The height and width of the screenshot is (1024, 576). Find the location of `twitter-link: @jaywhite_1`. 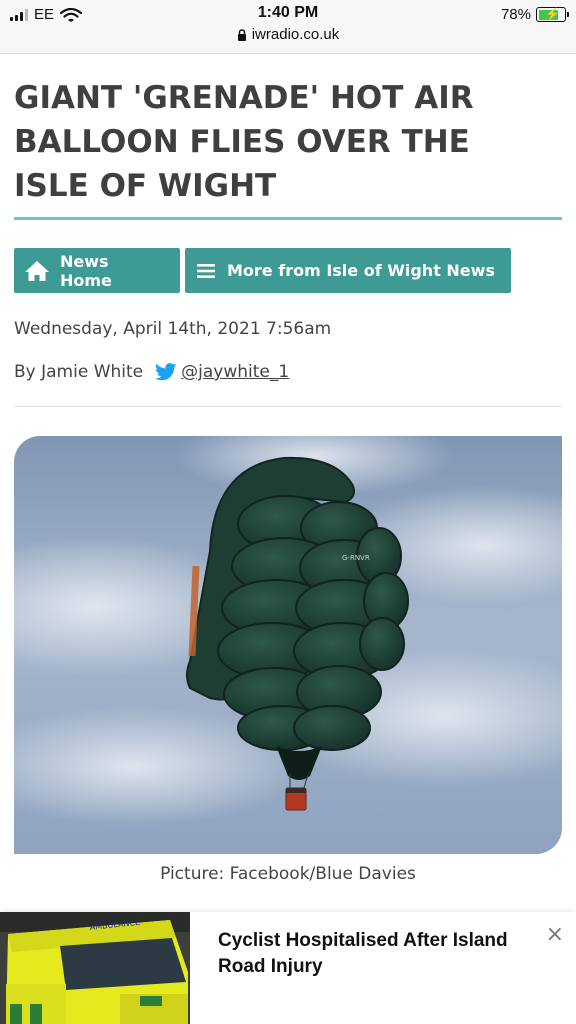

twitter-link: @jaywhite_1 is located at coordinates (222, 372).